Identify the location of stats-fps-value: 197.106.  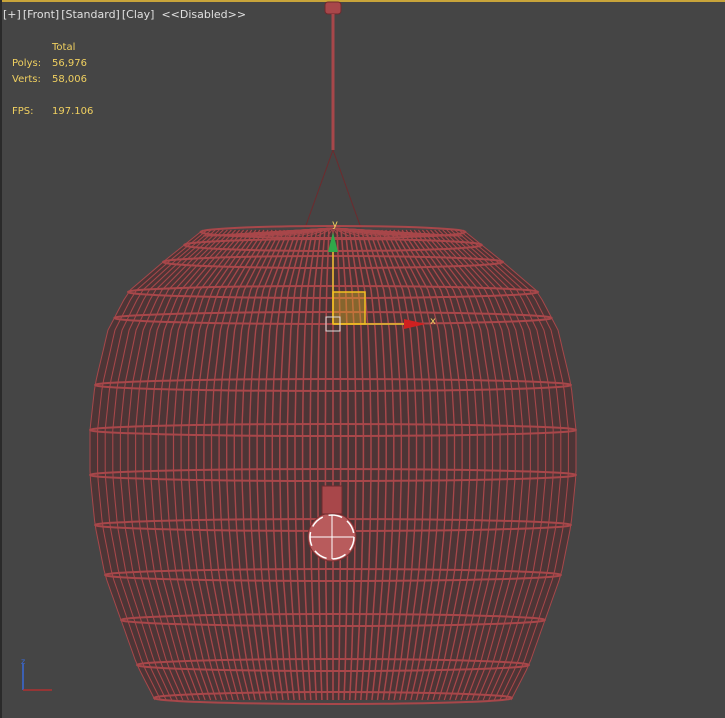
(73, 111).